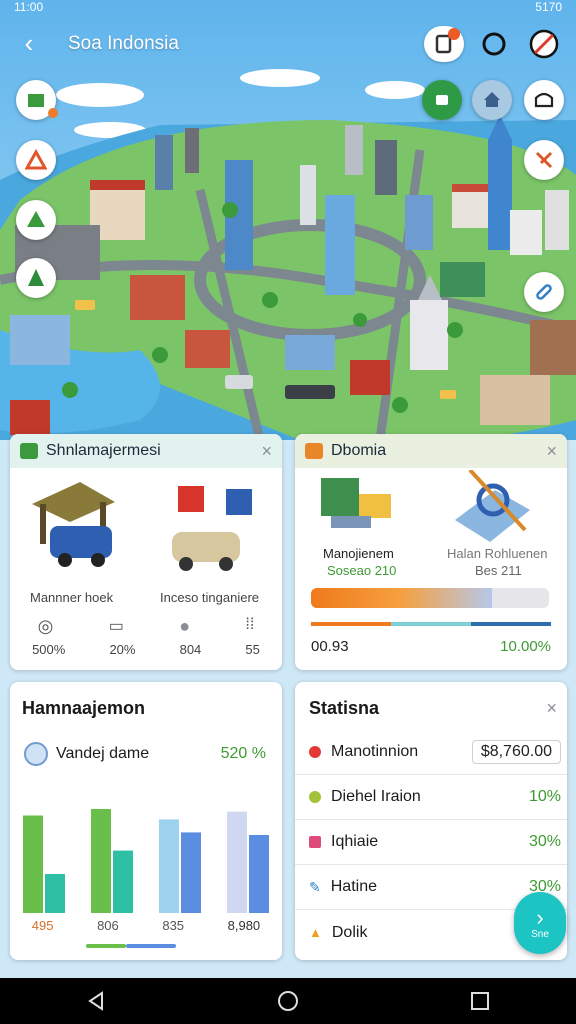 Image resolution: width=576 pixels, height=1024 pixels. Describe the element at coordinates (315, 842) in the screenshot. I see `pink-icon` at that location.